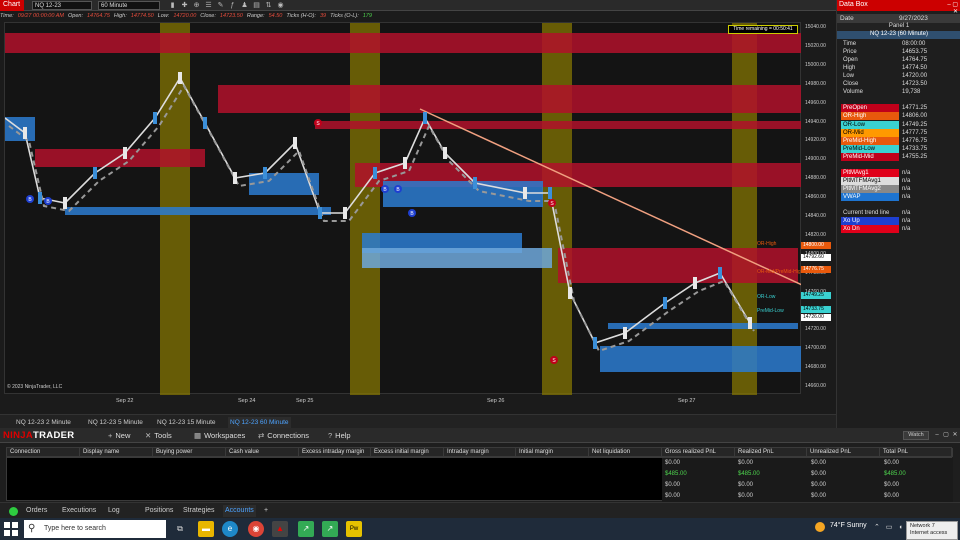  I want to click on chart-tab-2: NQ 12-23 5 Minute, so click(115, 422).